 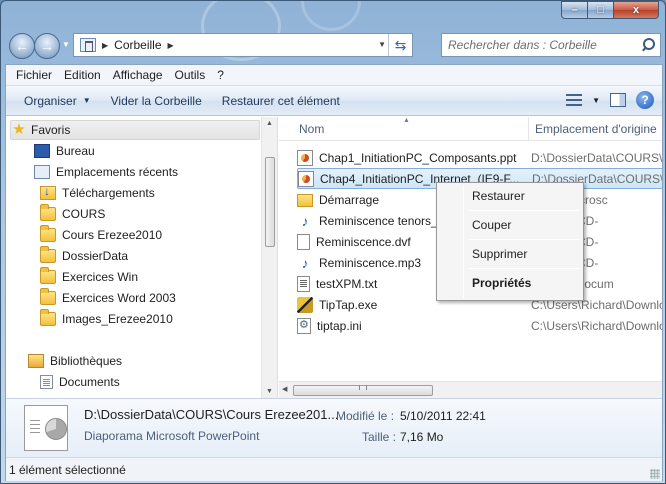 What do you see at coordinates (158, 256) in the screenshot?
I see `sidebar-item-dossierdata: DossierData` at bounding box center [158, 256].